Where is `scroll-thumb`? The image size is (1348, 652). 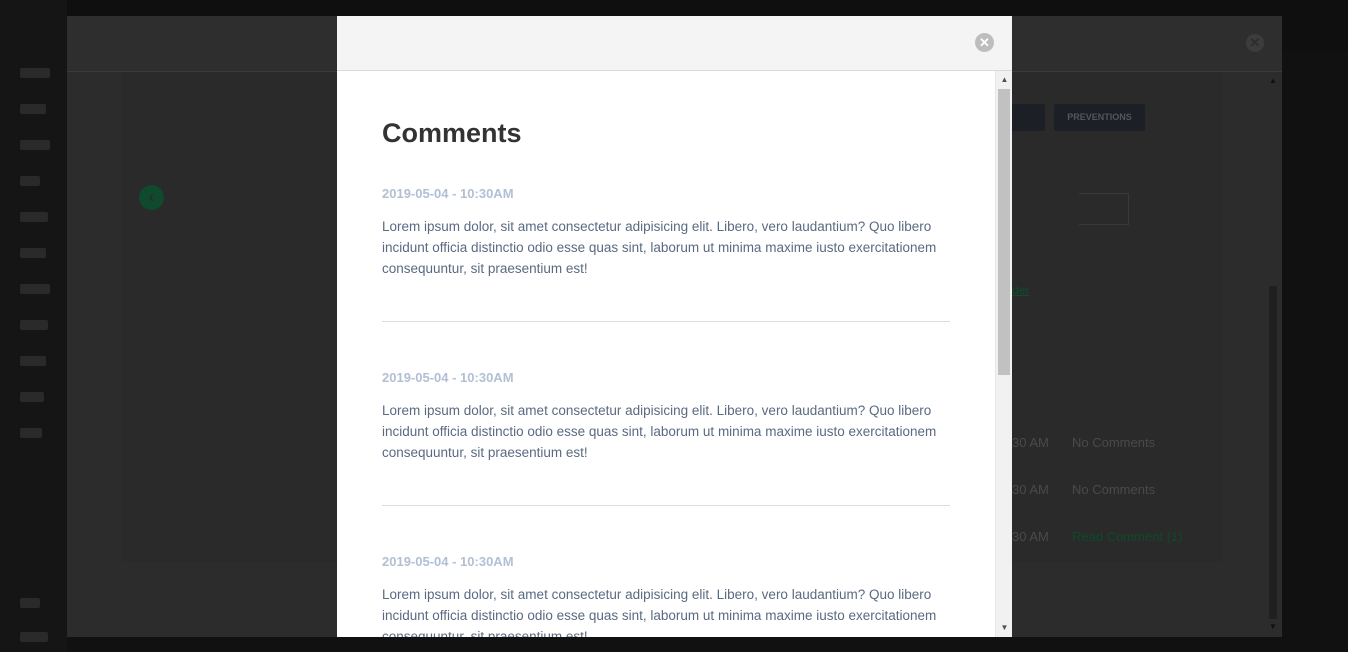
scroll-thumb is located at coordinates (1004, 232).